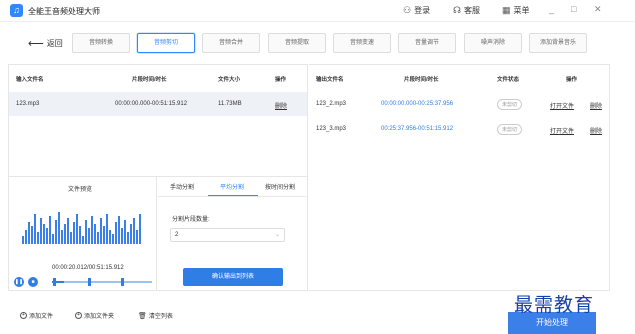  Describe the element at coordinates (508, 80) in the screenshot. I see `col-output-status: 文件状态` at that location.